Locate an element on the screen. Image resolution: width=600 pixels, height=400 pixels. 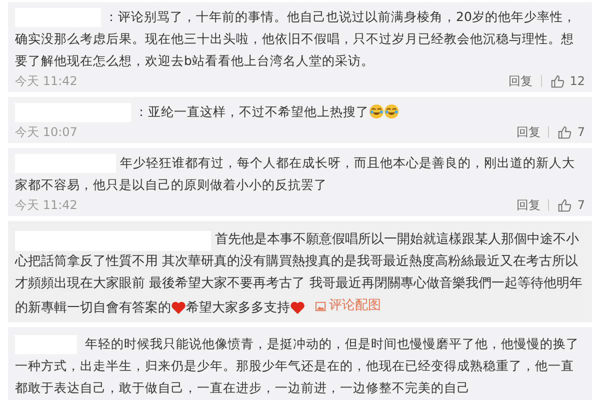
image-icon is located at coordinates (320, 306).